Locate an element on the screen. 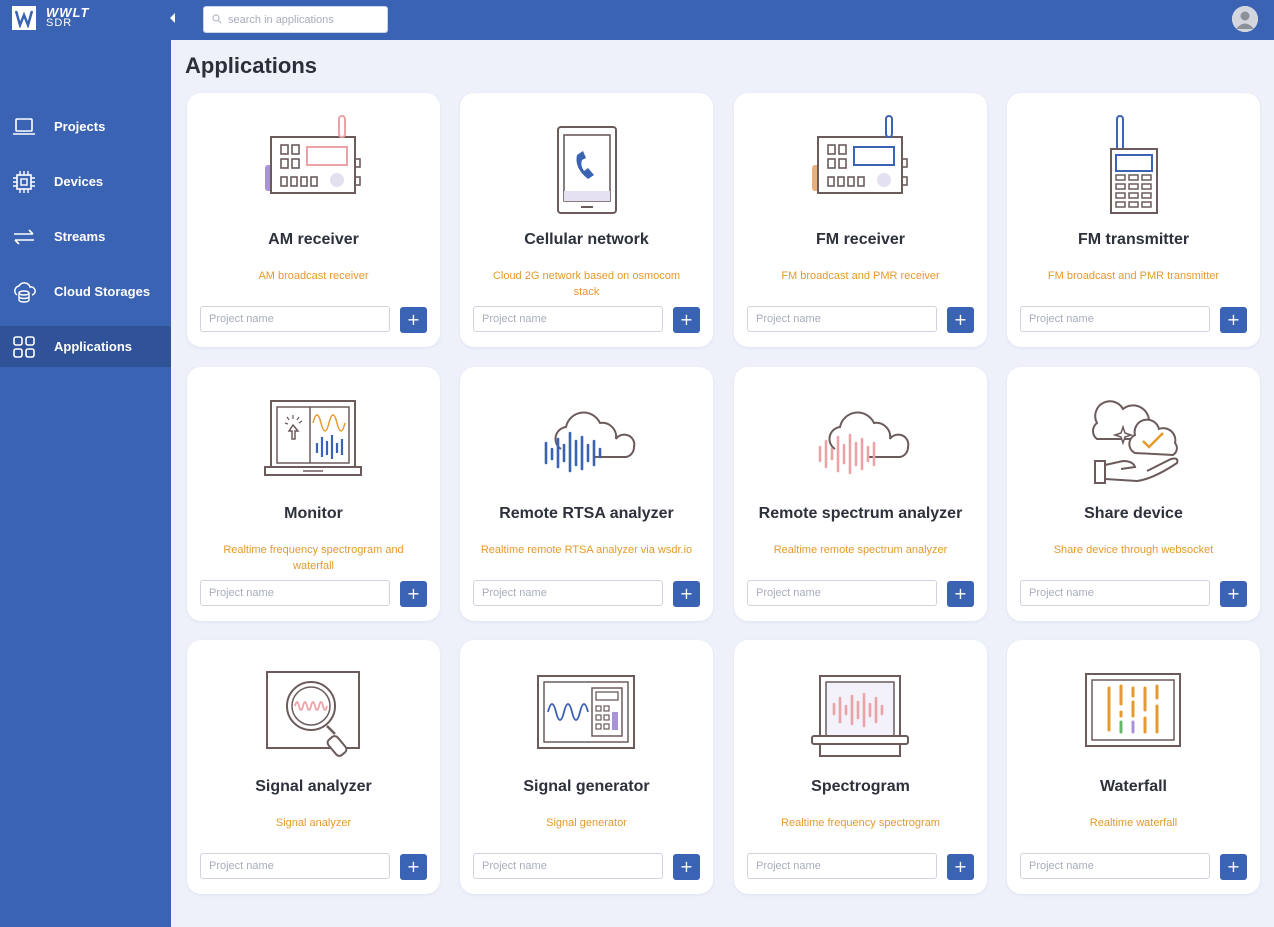 The image size is (1274, 927). share-cloud-hand-icon is located at coordinates (1133, 439).